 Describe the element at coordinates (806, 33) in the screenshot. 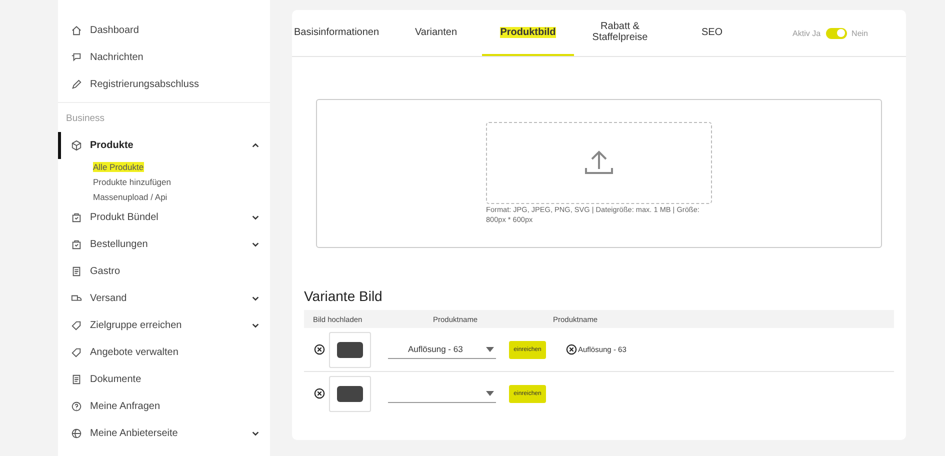

I see `toggle-label: Aktiv Ja` at that location.